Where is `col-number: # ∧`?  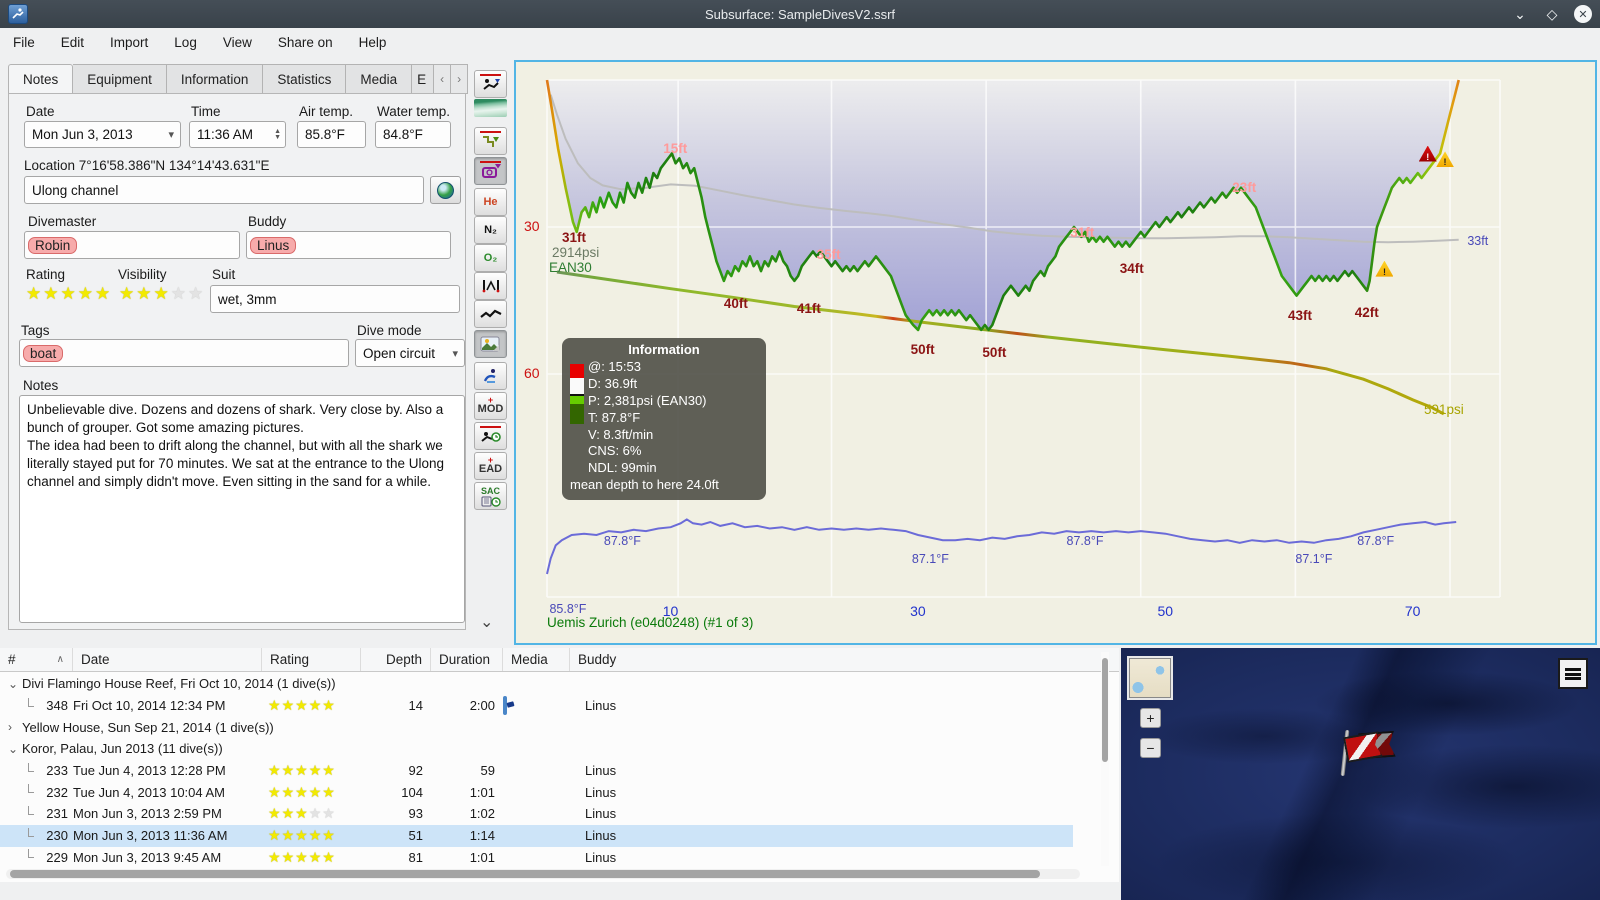 col-number: # ∧ is located at coordinates (36, 659).